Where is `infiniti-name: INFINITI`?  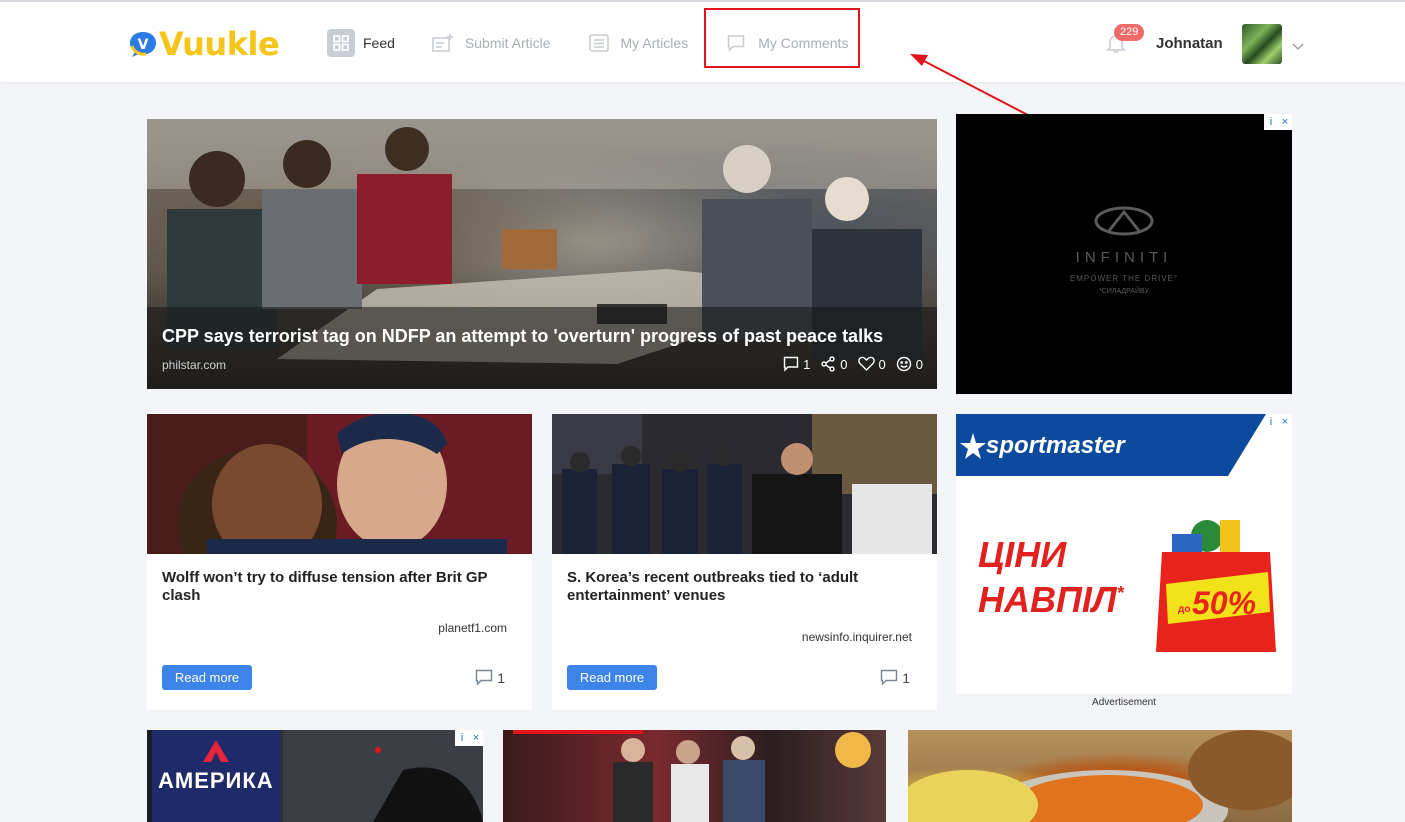 infiniti-name: INFINITI is located at coordinates (1124, 257).